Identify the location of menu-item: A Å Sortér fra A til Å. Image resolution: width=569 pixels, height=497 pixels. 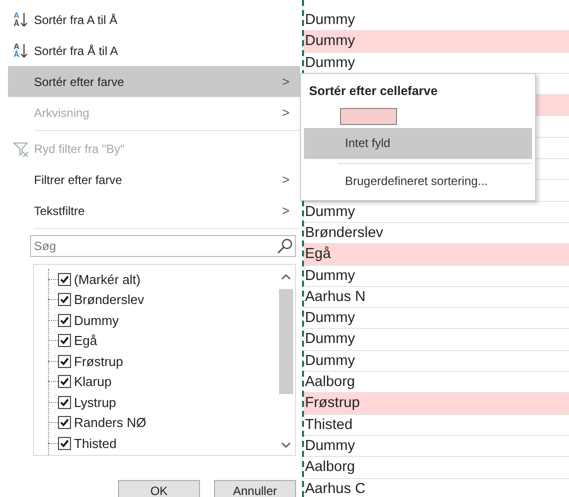
(154, 19).